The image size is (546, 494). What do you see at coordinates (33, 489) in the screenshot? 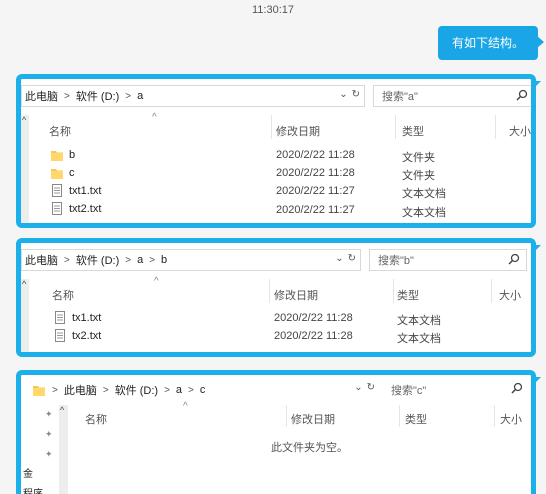
I see `nav-pane-item: 程序` at bounding box center [33, 489].